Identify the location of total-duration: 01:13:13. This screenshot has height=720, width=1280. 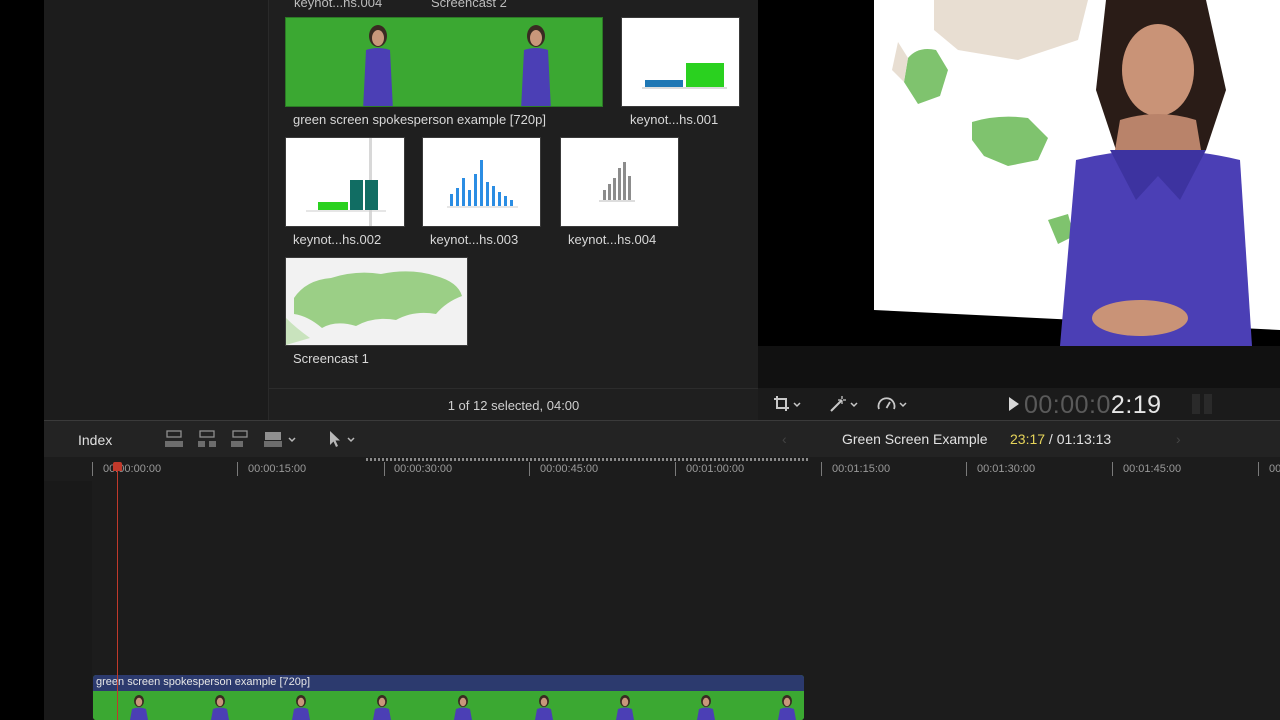
(1084, 439).